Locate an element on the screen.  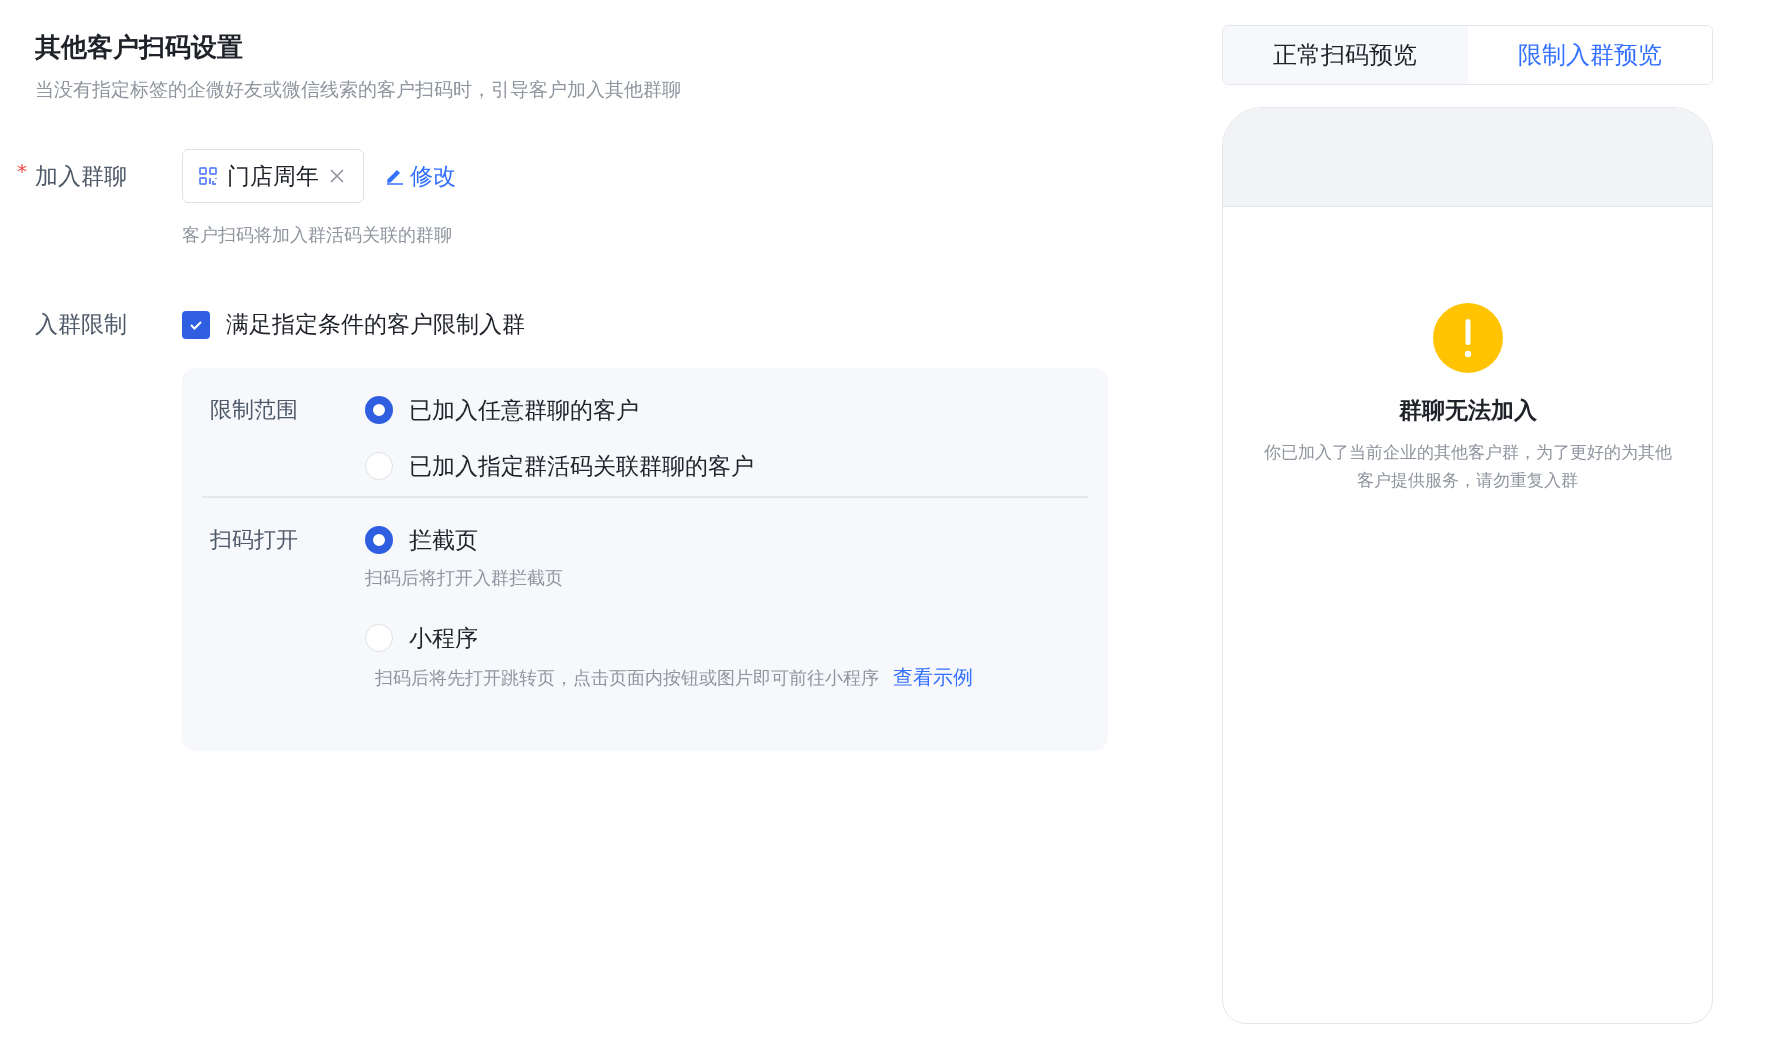
example-link: 查看示例 is located at coordinates (933, 677).